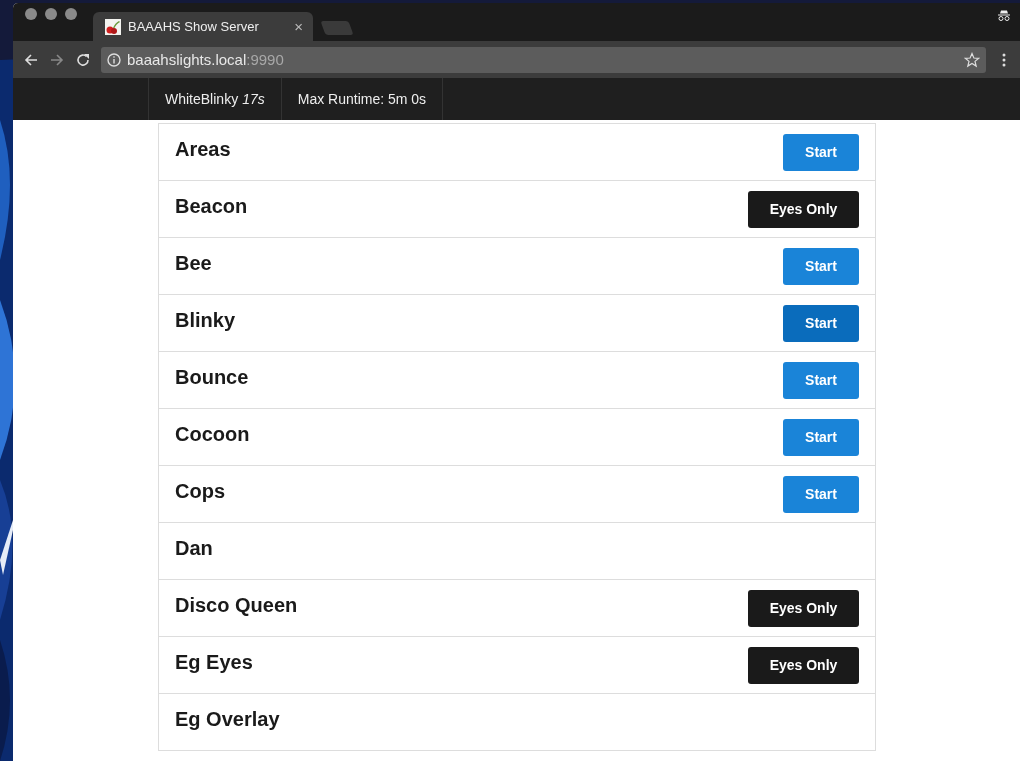  Describe the element at coordinates (194, 26) in the screenshot. I see `tab-title: BAAAHS Show Server` at that location.